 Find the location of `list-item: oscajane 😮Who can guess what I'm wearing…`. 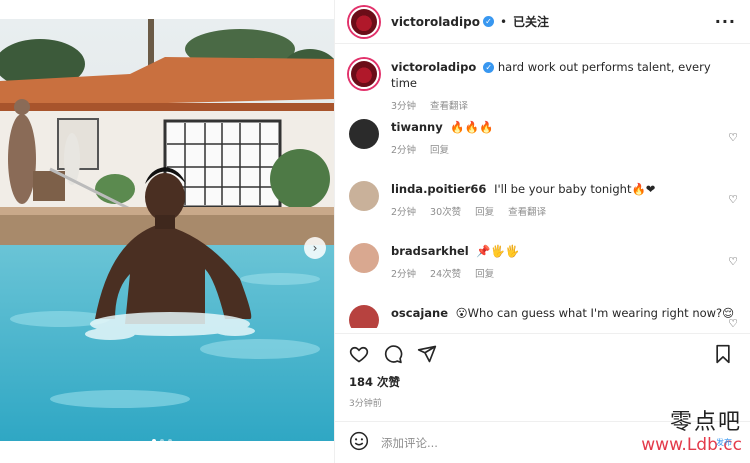

list-item: oscajane 😮Who can guess what I'm wearing… is located at coordinates (542, 313).